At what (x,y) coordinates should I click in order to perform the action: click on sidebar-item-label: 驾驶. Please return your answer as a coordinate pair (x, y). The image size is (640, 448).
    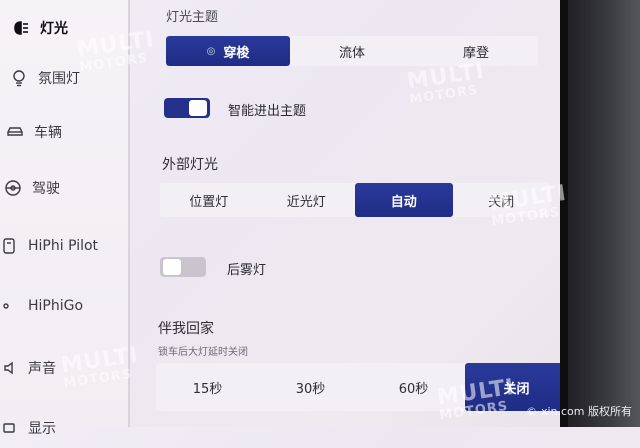
    Looking at the image, I should click on (46, 189).